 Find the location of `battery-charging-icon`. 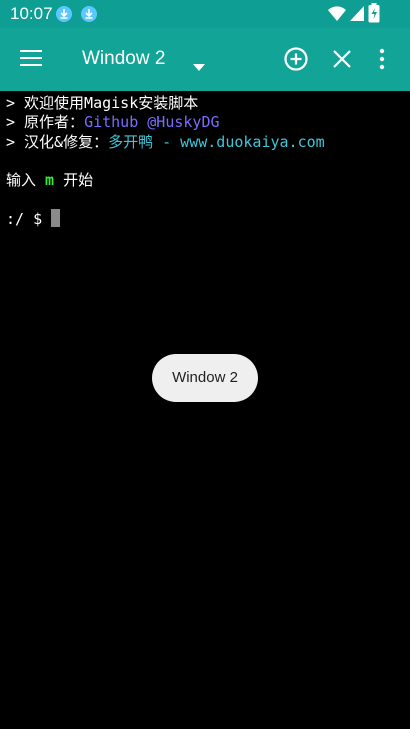

battery-charging-icon is located at coordinates (374, 15).